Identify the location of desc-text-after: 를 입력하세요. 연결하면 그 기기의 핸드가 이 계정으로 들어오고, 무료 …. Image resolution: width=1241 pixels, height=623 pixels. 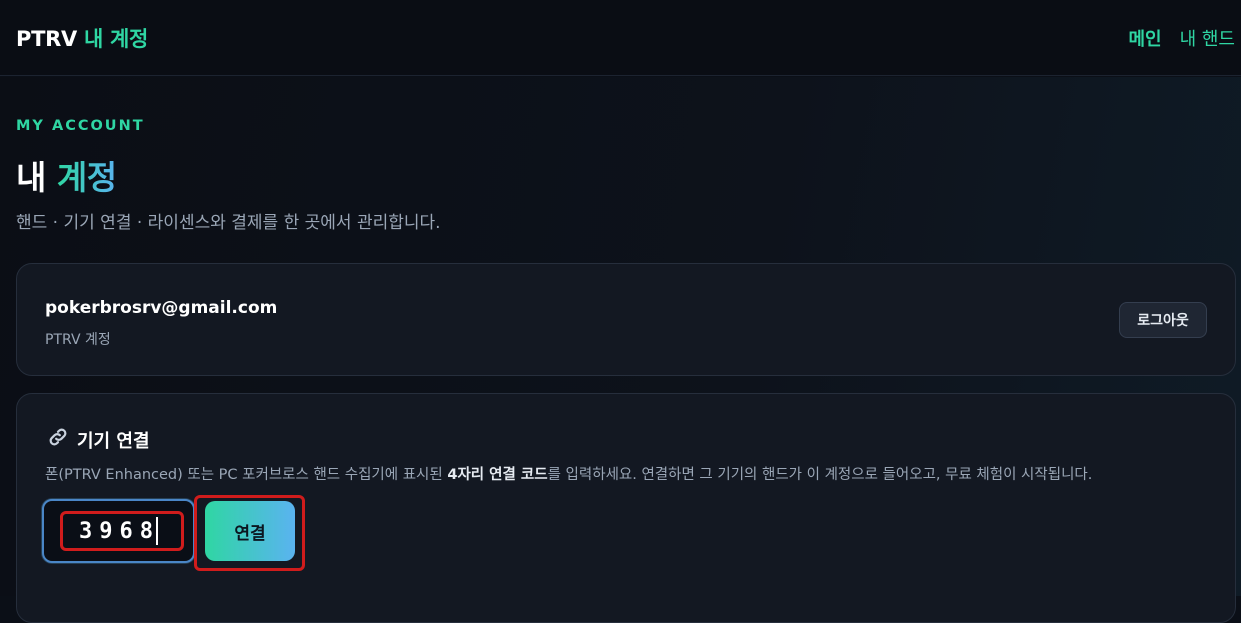
(820, 475).